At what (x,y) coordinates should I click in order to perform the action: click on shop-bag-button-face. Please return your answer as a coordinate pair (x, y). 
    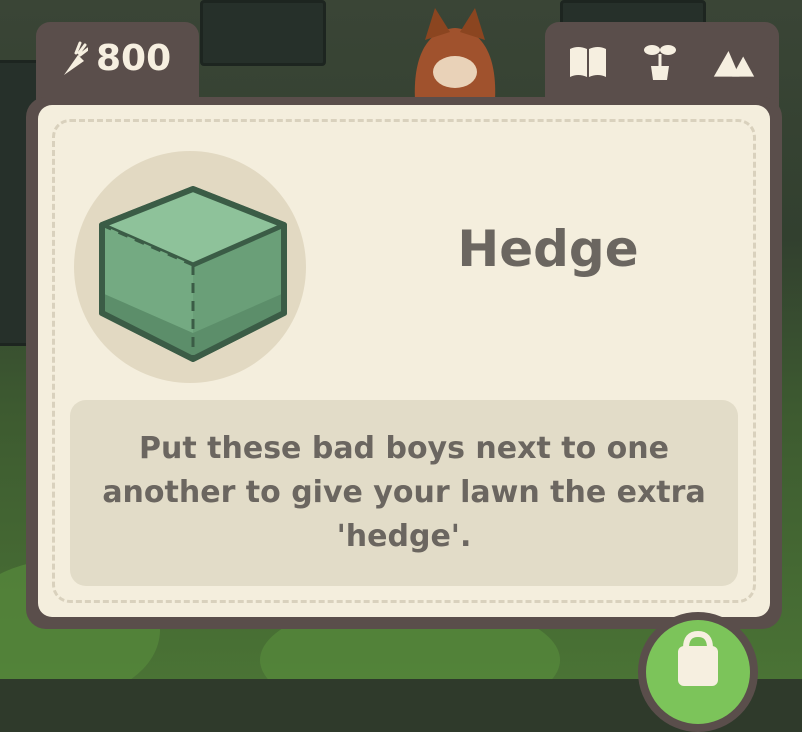
    Looking at the image, I should click on (698, 672).